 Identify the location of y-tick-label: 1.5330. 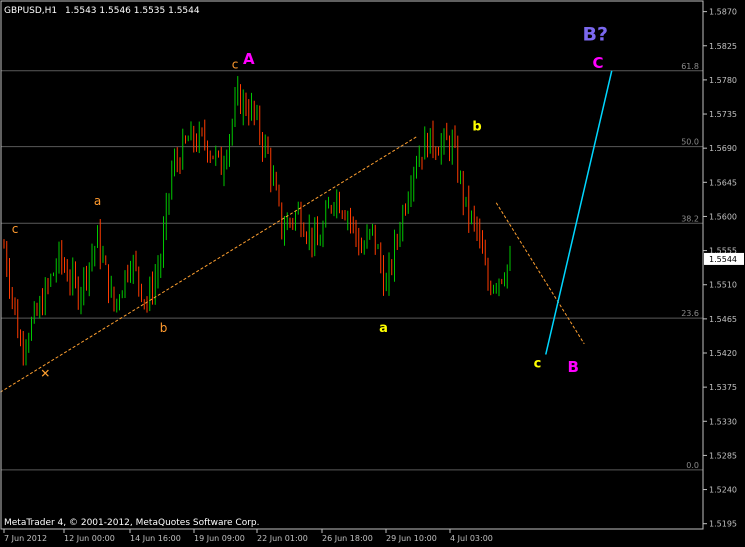
(723, 421).